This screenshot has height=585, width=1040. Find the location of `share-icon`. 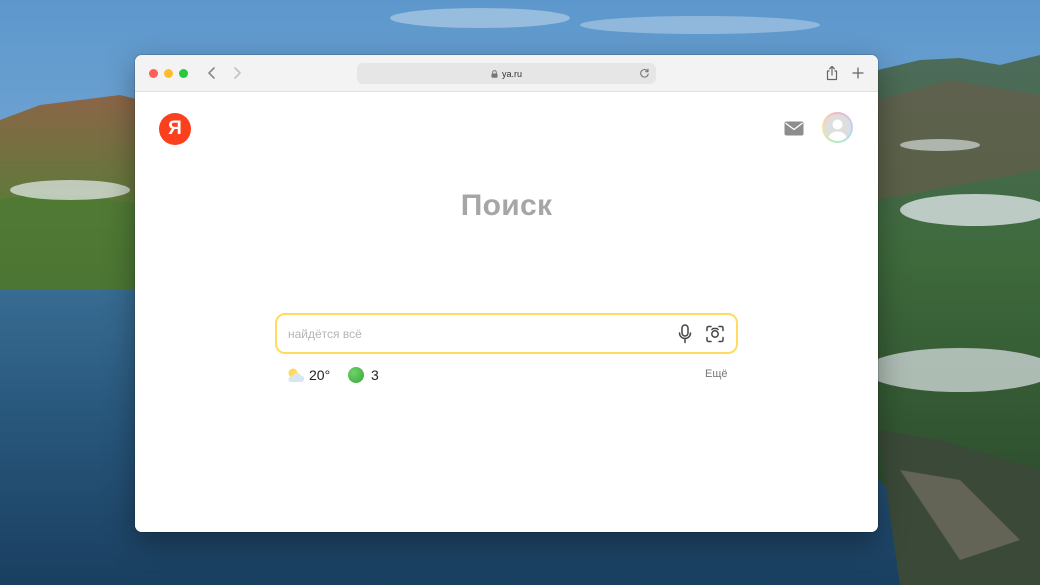

share-icon is located at coordinates (832, 73).